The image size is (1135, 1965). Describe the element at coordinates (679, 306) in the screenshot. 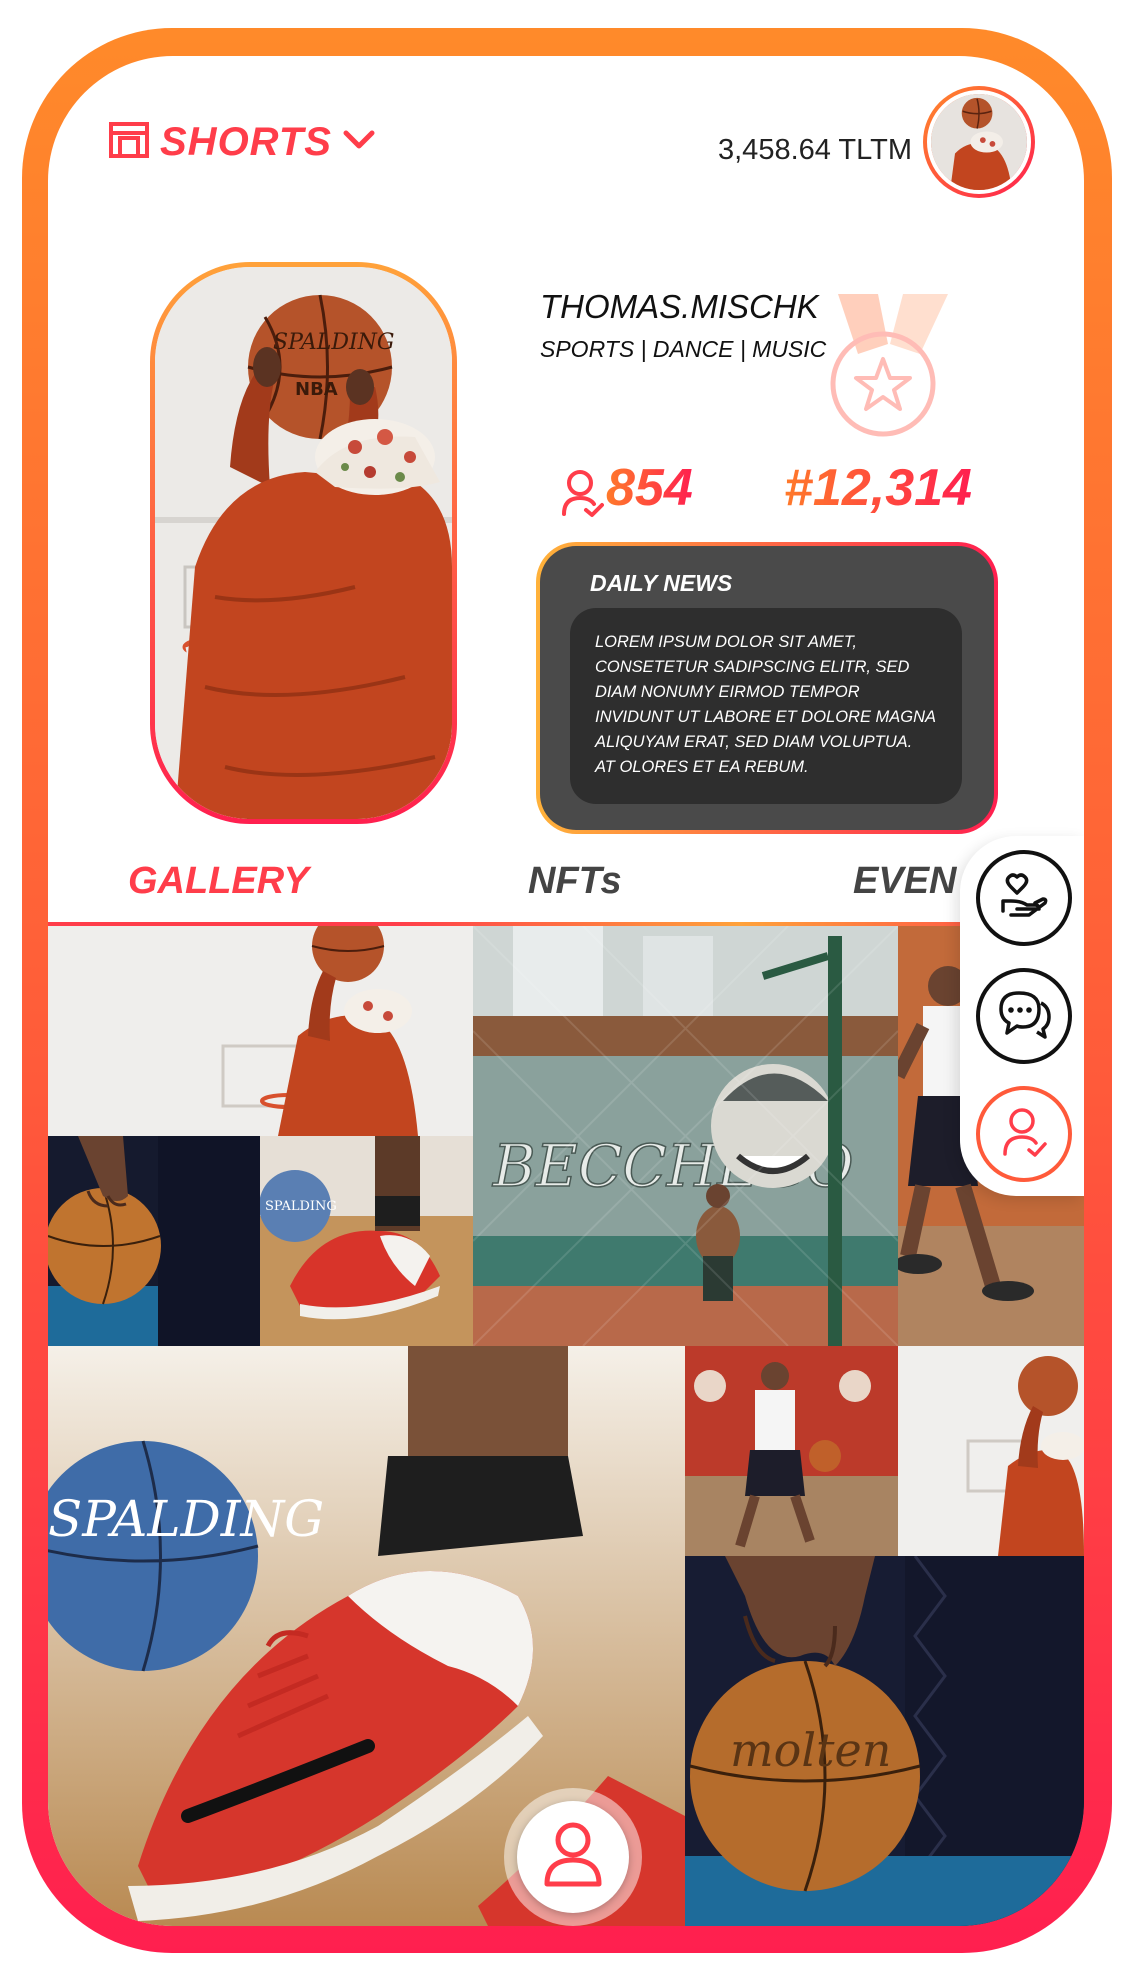

I see `profile-username: THOMAS.MISCHK` at that location.